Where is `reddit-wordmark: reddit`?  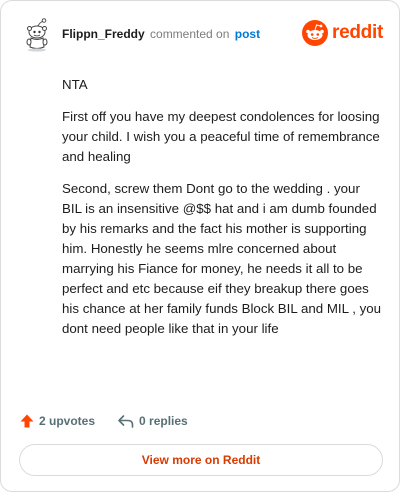
reddit-wordmark: reddit is located at coordinates (357, 32).